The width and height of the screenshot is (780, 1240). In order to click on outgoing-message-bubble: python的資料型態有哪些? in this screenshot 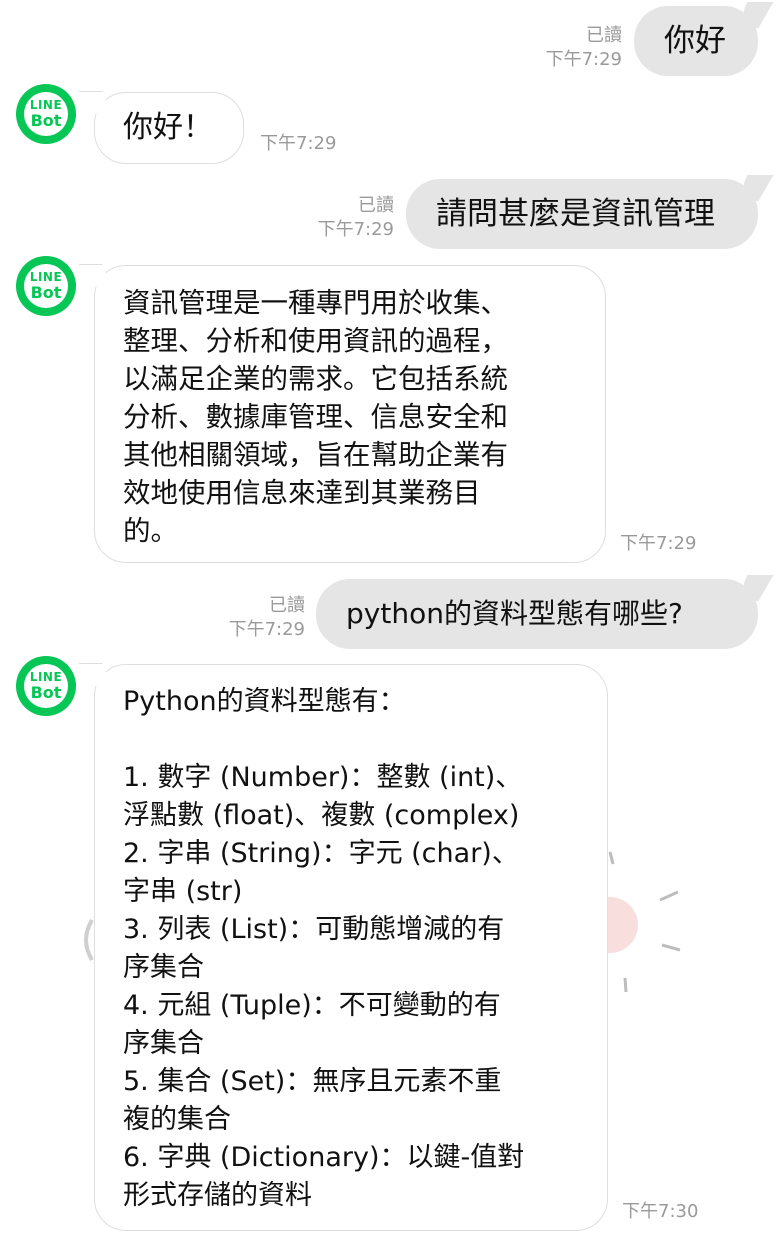, I will do `click(537, 614)`.